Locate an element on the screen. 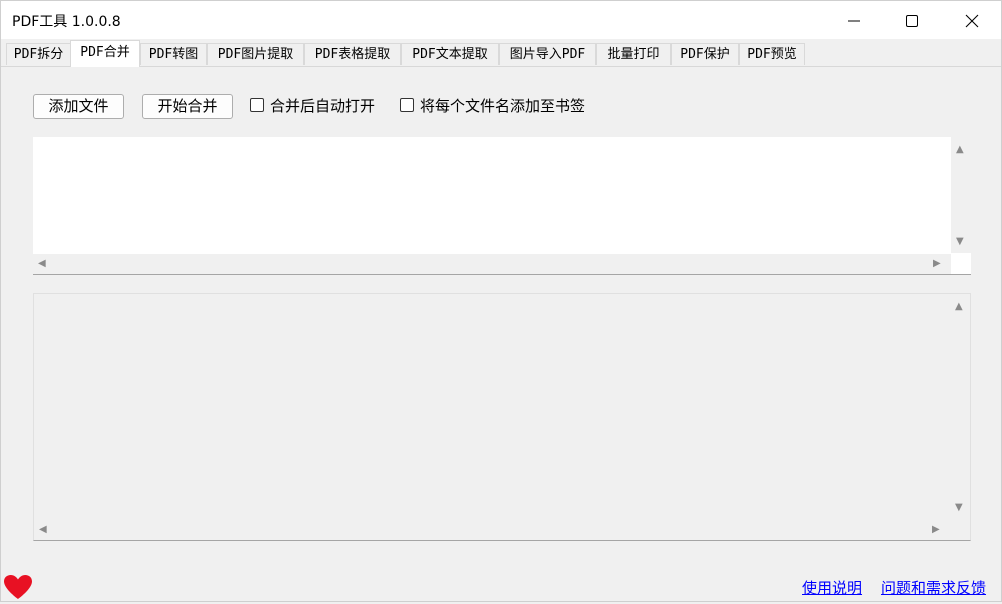 Image resolution: width=1002 pixels, height=604 pixels. file-list-vertical-scrollbar: ▲ ▼ is located at coordinates (961, 195).